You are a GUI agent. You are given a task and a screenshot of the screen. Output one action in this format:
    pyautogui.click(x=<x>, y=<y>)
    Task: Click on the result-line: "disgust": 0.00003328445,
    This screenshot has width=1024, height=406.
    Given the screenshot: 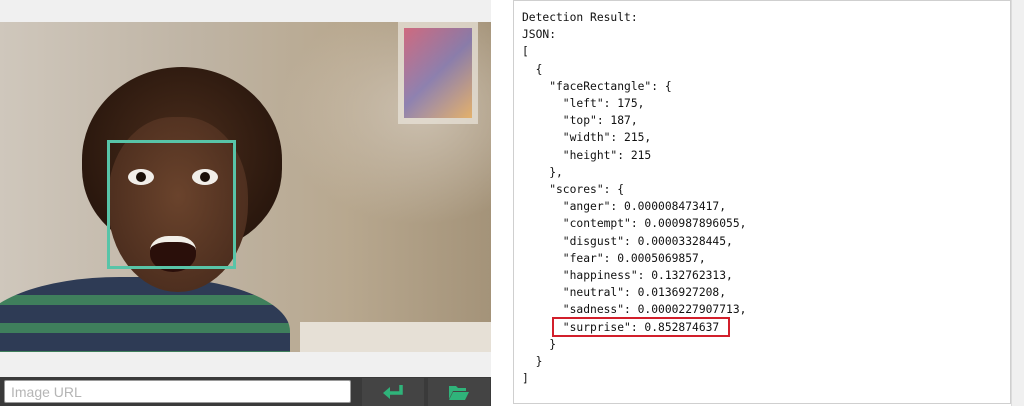 What is the action you would take?
    pyautogui.click(x=627, y=241)
    